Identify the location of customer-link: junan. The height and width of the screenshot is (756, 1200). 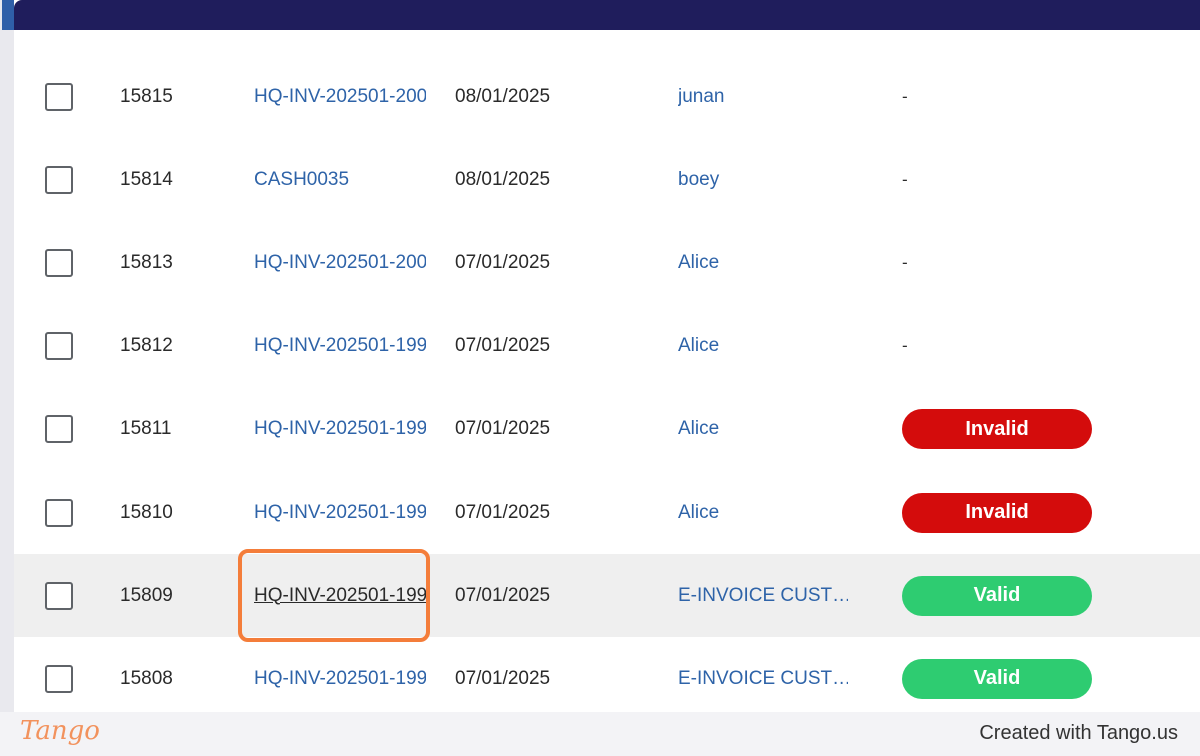
(701, 97).